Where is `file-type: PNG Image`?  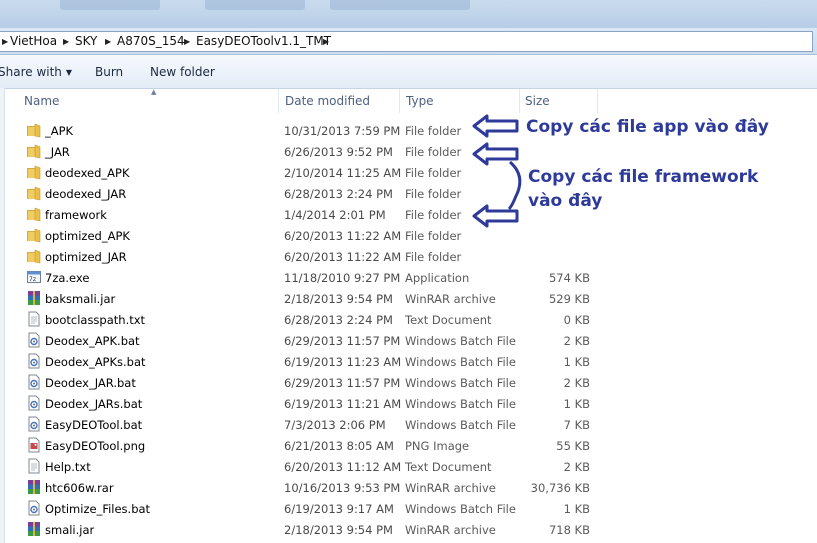
file-type: PNG Image is located at coordinates (437, 446).